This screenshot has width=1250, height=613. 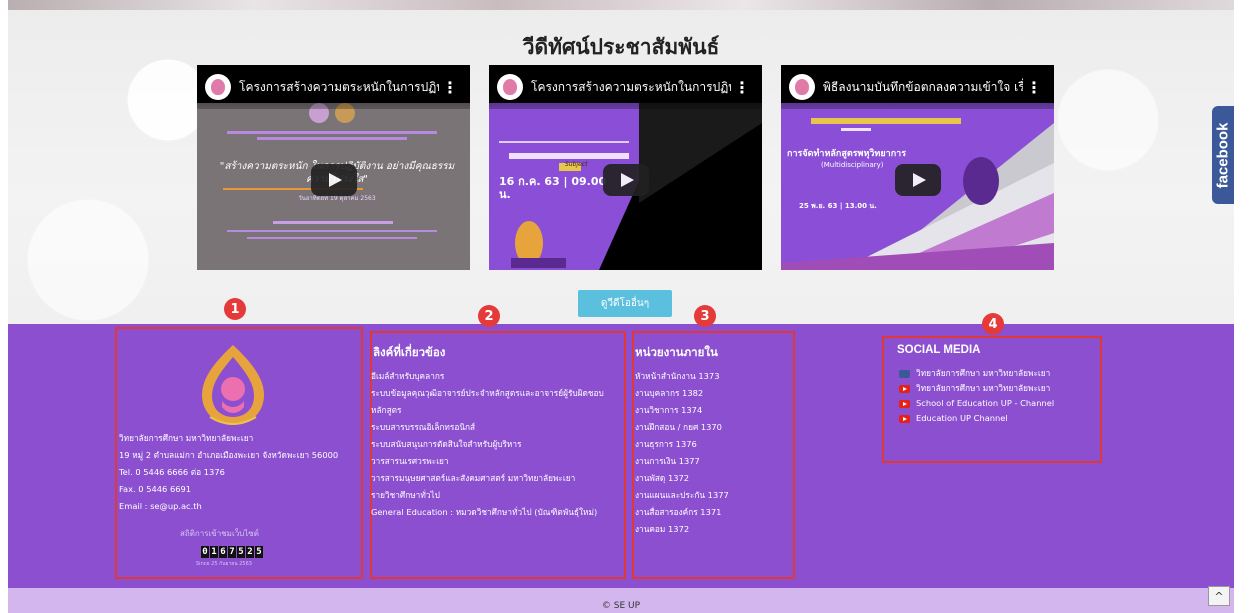 What do you see at coordinates (838, 206) in the screenshot?
I see `video-overlay-date-3: 25 พ.ย. 63 | 13.00 น.` at bounding box center [838, 206].